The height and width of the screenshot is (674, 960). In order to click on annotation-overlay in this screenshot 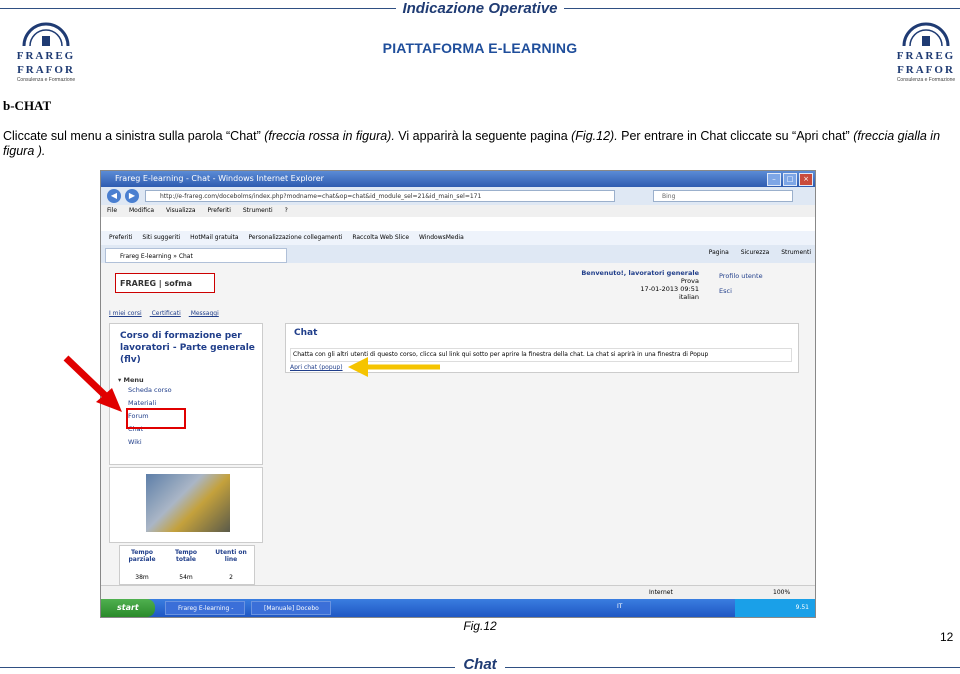, I will do `click(251, 383)`.